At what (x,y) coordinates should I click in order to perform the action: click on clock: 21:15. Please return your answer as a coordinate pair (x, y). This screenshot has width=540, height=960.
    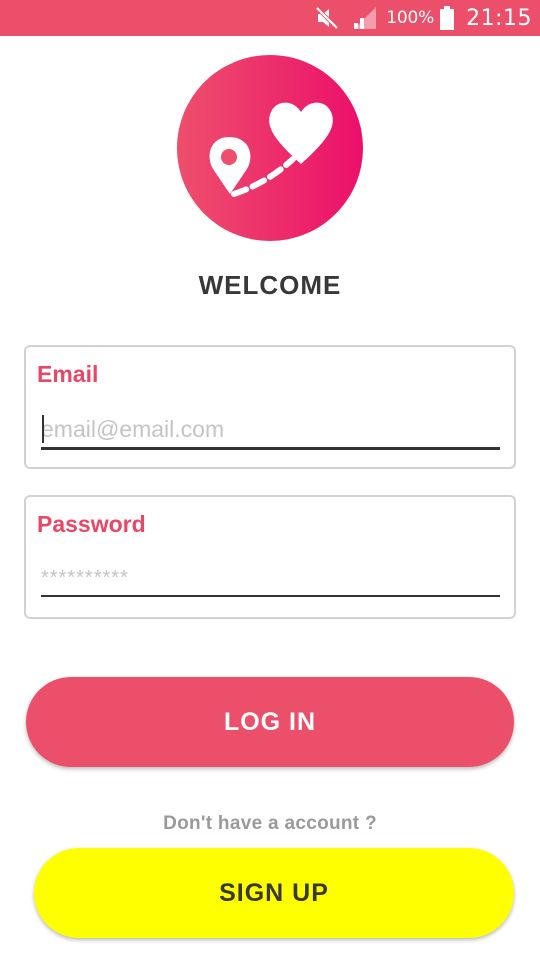
    Looking at the image, I should click on (499, 18).